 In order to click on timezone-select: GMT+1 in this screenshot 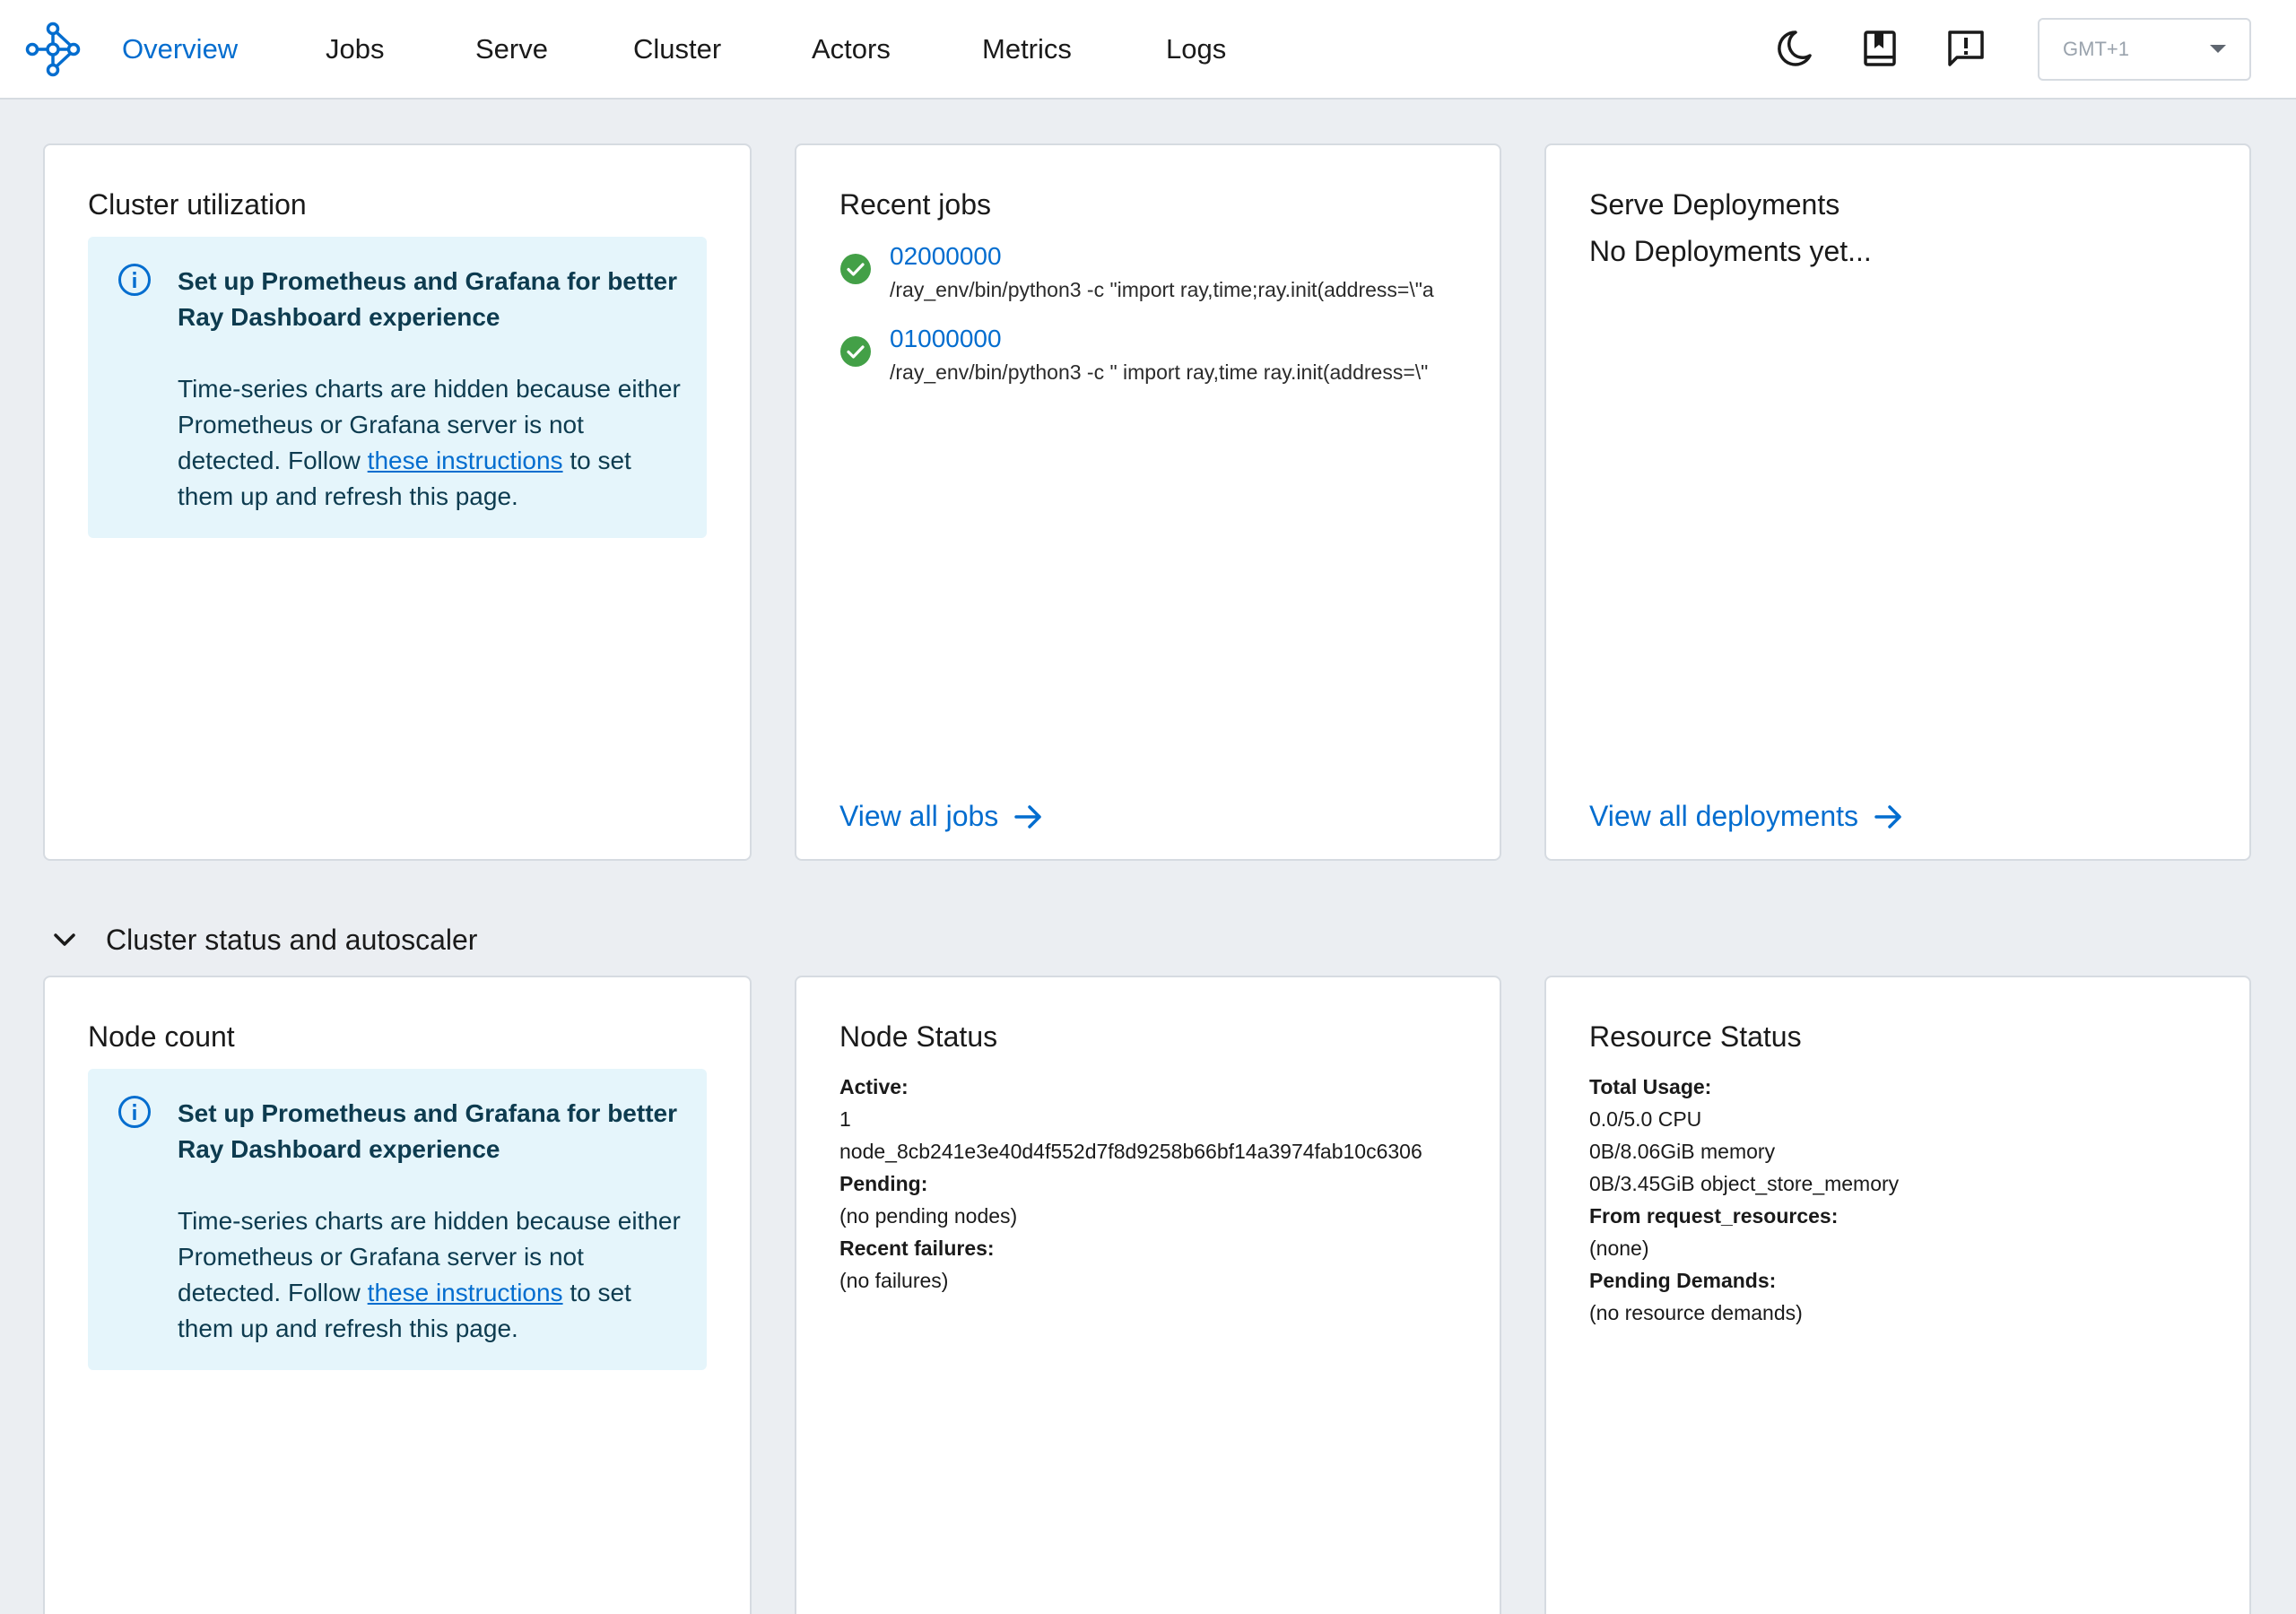, I will do `click(2144, 49)`.